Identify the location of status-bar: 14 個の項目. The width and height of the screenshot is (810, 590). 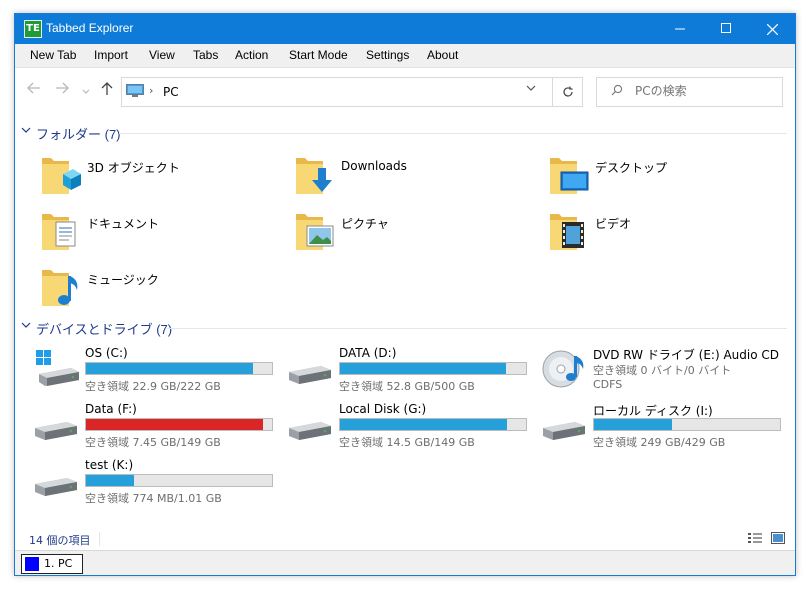
(405, 539).